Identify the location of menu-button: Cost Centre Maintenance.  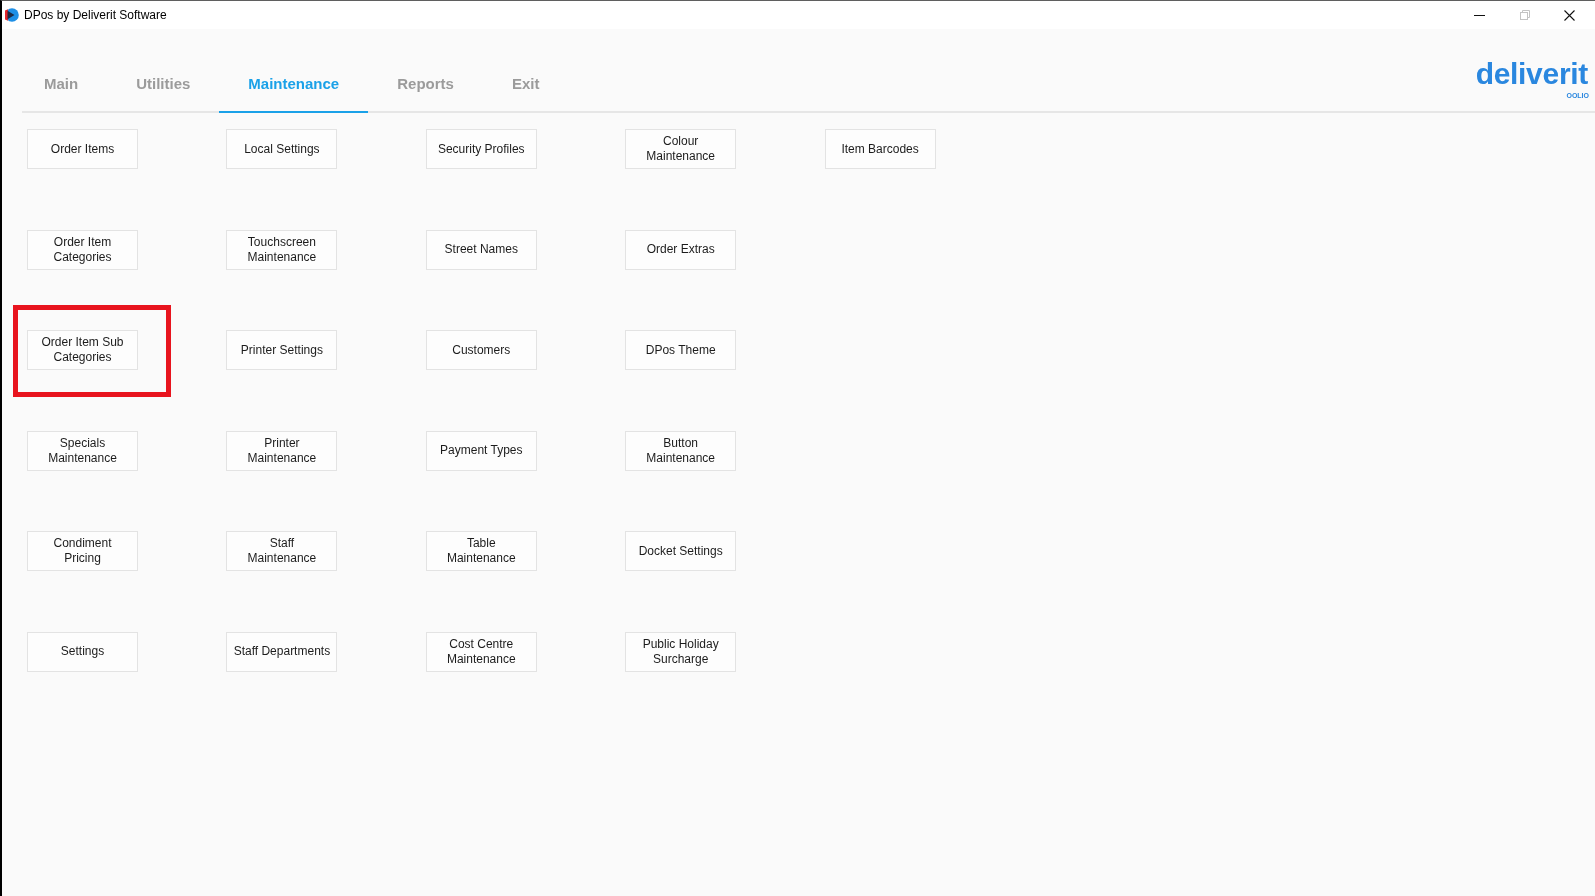
(481, 651).